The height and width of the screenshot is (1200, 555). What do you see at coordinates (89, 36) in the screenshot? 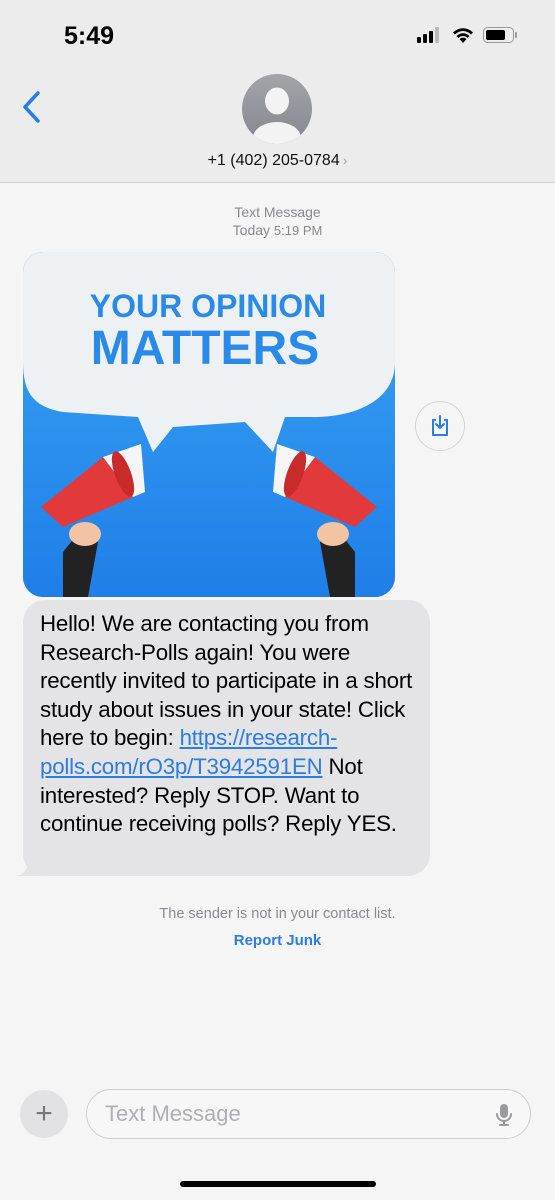
I see `status-time: 5:49` at bounding box center [89, 36].